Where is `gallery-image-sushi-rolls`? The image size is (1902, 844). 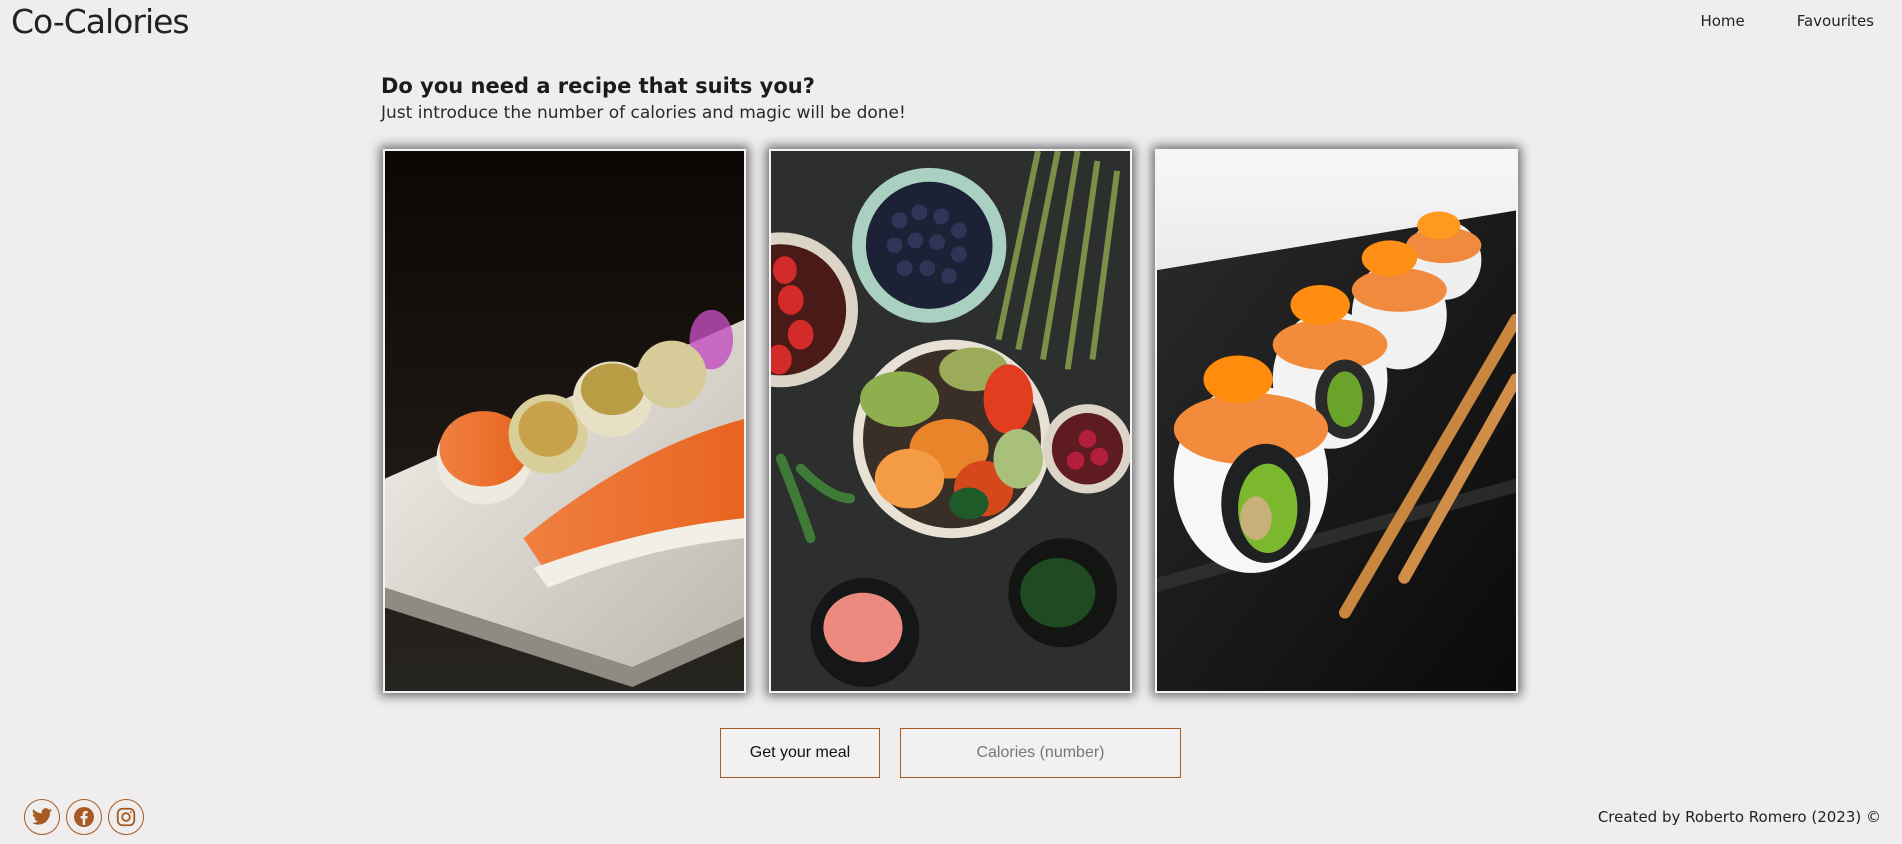
gallery-image-sushi-rolls is located at coordinates (1336, 421).